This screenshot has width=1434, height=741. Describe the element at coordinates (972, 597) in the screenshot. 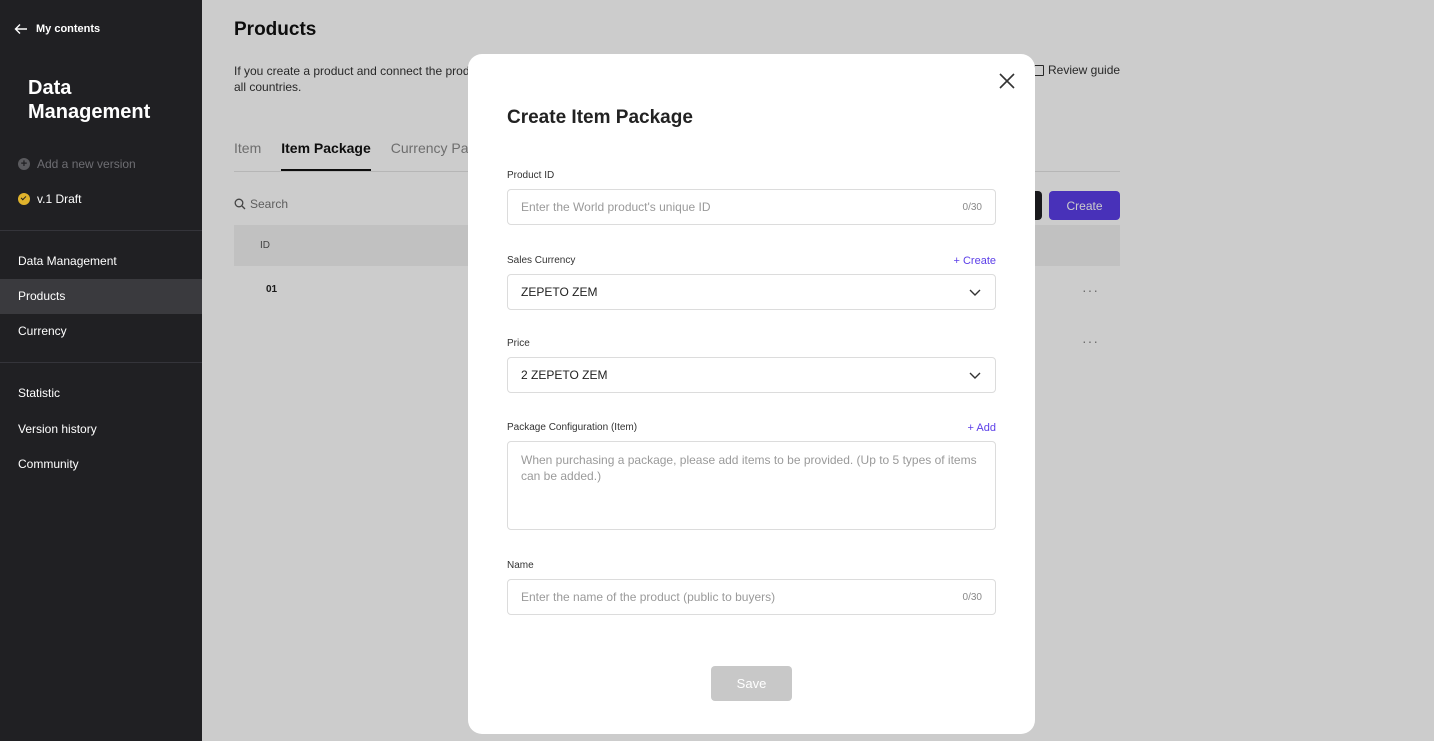

I see `name-char-count: 0/30` at that location.